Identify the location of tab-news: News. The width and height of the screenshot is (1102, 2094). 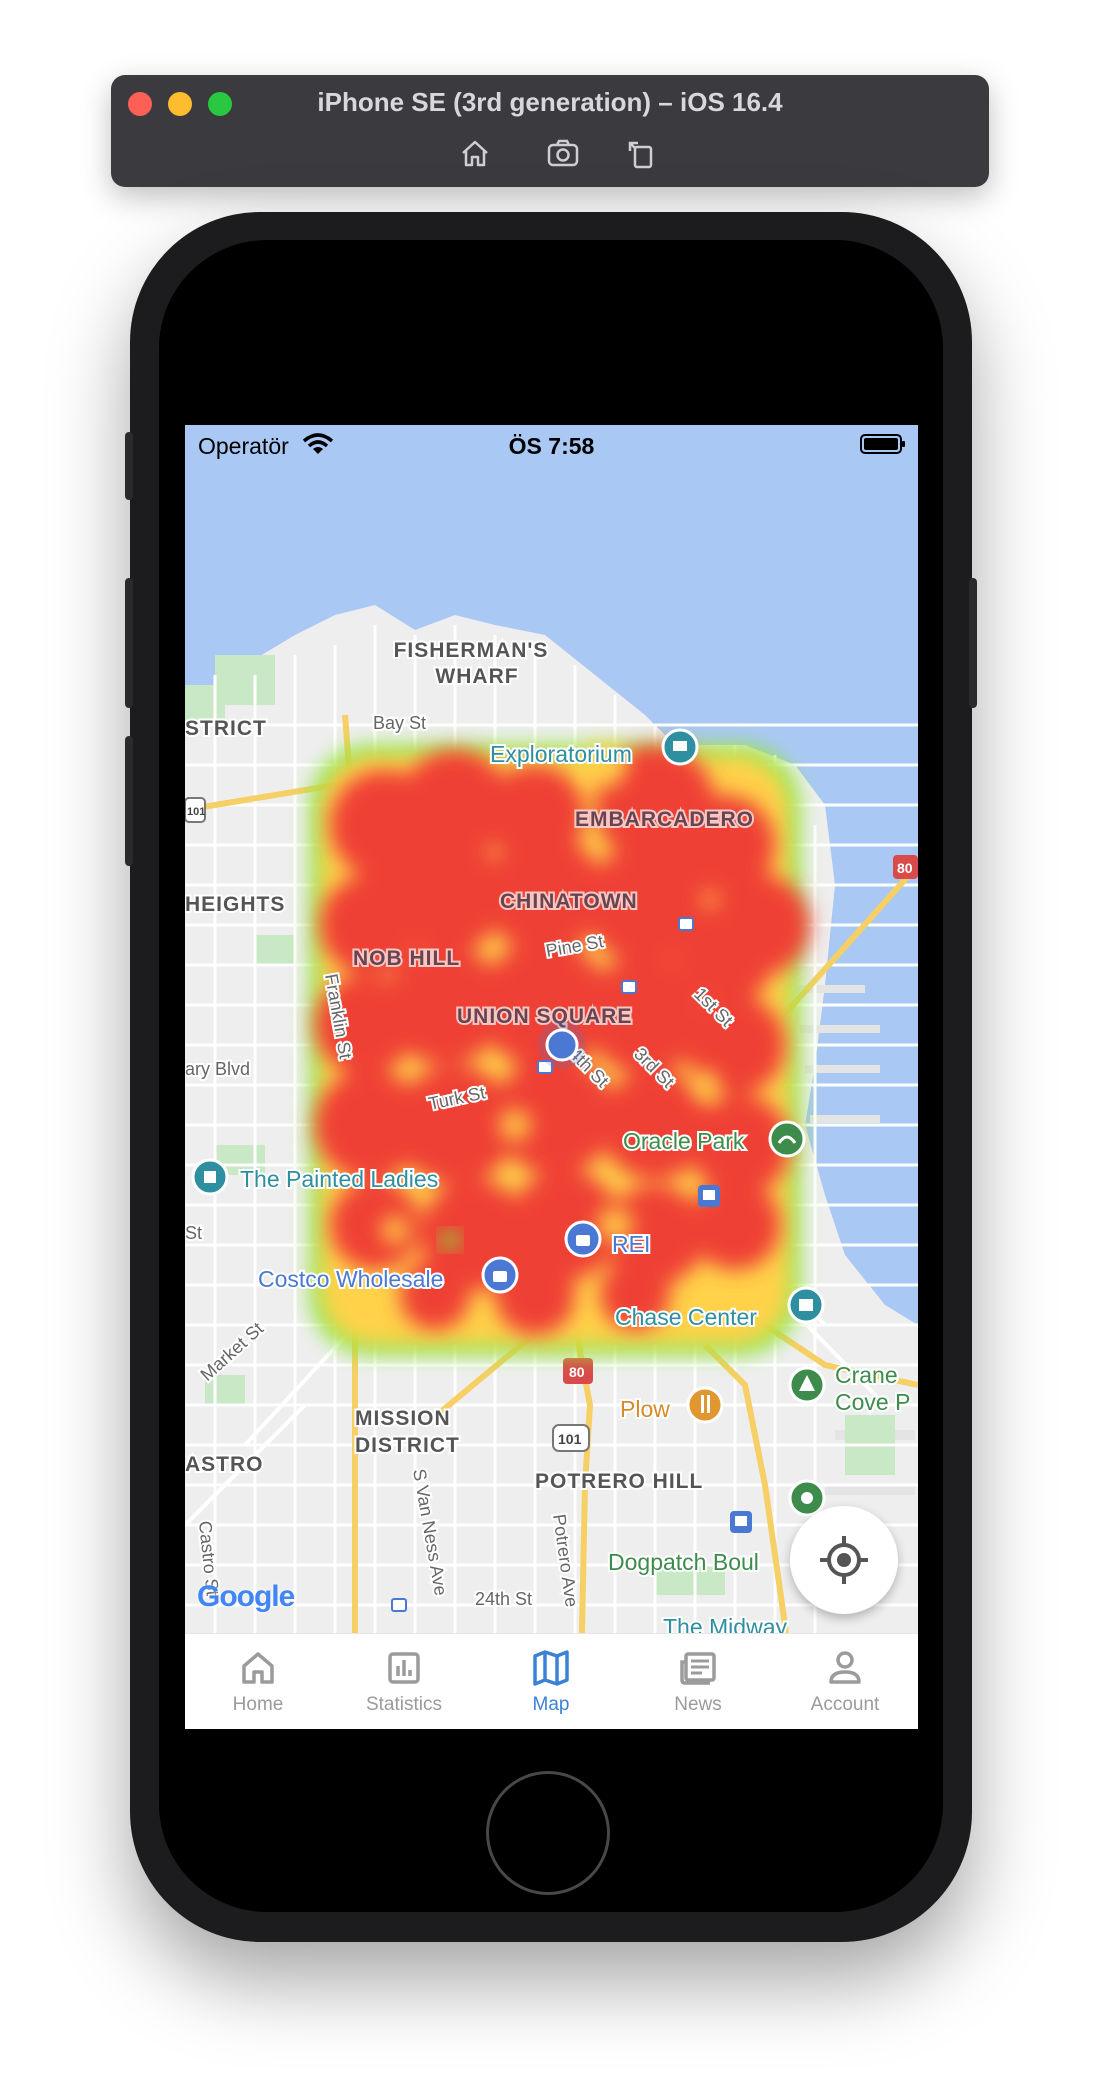
(698, 1681).